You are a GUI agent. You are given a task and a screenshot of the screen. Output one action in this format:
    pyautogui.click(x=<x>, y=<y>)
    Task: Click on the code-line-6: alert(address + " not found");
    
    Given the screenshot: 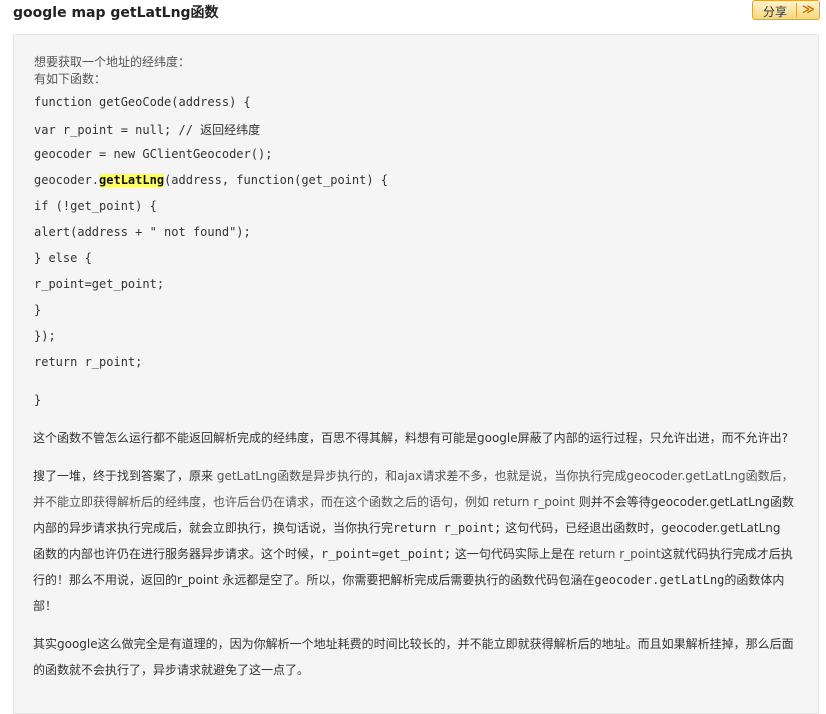 What is the action you would take?
    pyautogui.click(x=142, y=232)
    